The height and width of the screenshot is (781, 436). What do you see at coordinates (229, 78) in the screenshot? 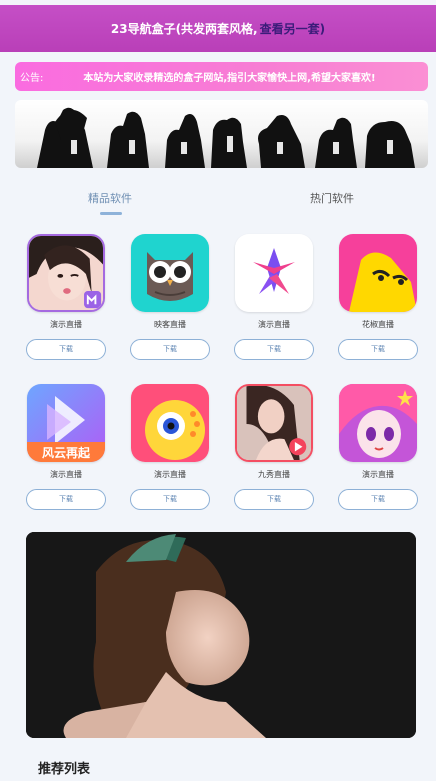
I see `notice-message: 本站为大家收录精选的盒子网站,指引大家愉快上网,希望大家喜欢!` at bounding box center [229, 78].